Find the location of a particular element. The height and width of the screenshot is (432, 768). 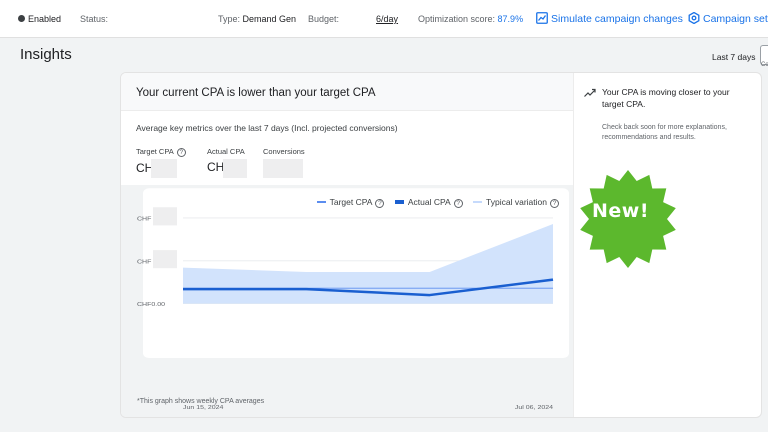

status-label: Status: is located at coordinates (94, 19).